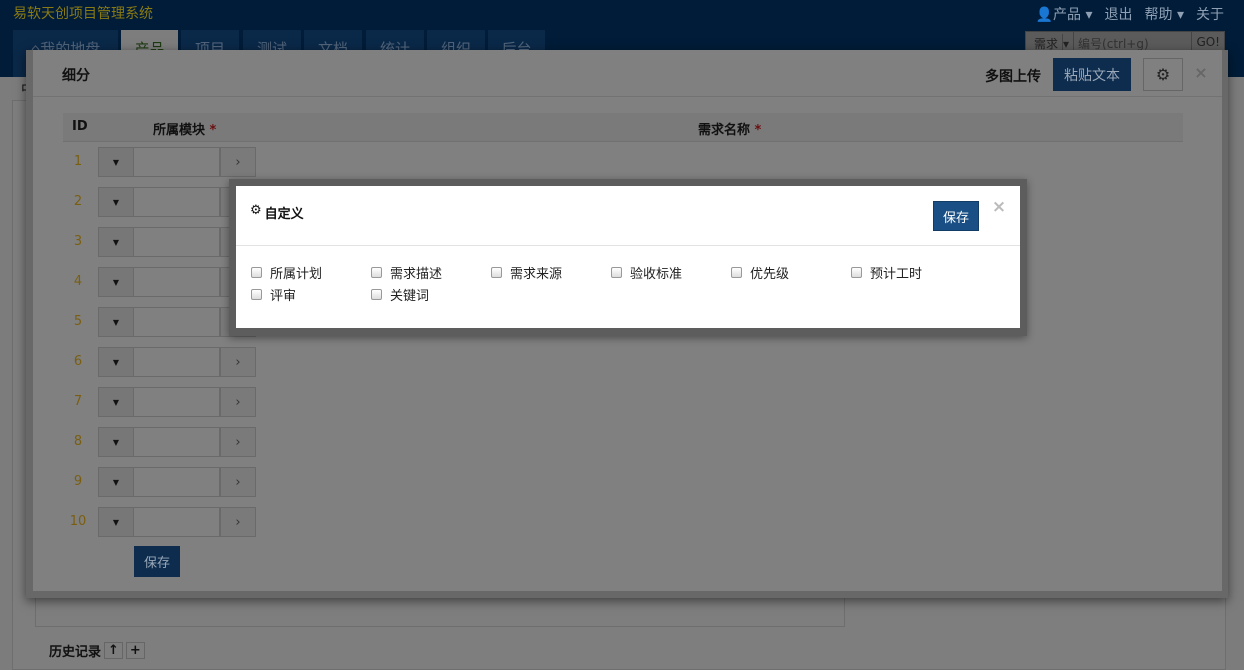  I want to click on table-row: 1 ▼ ›, so click(213, 162).